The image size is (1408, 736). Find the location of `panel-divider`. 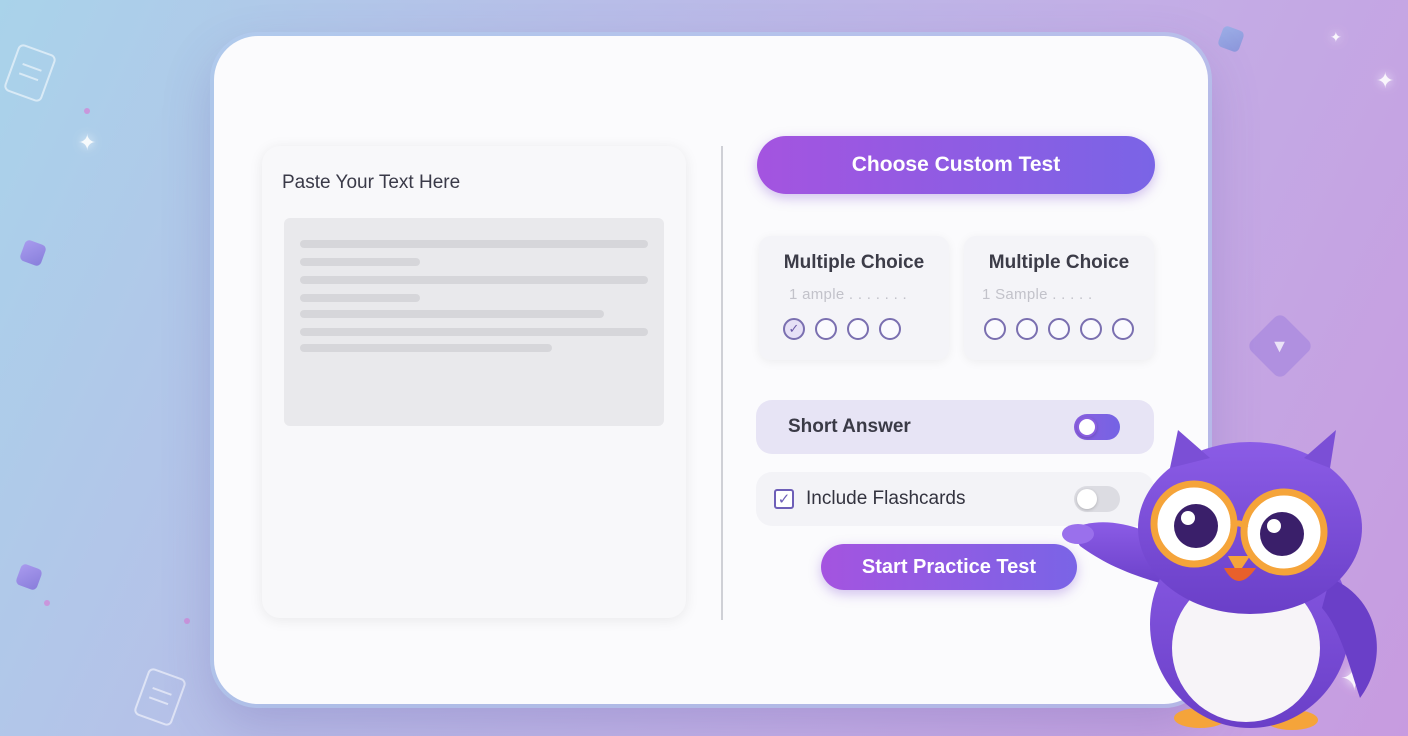

panel-divider is located at coordinates (722, 383).